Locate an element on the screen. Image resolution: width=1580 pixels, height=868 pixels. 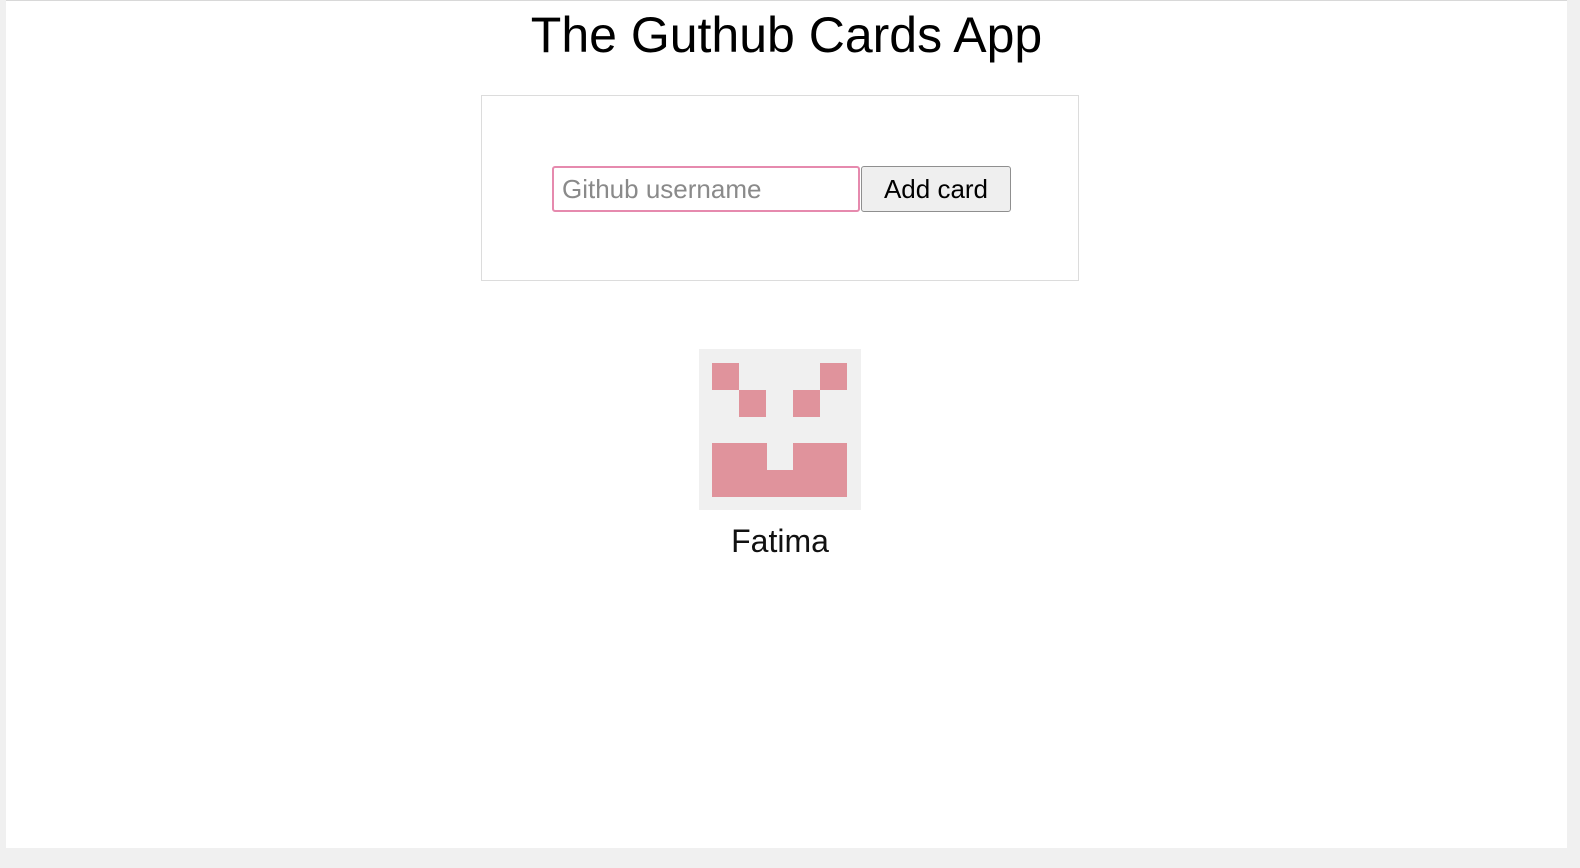
github-card: Fatima is located at coordinates (780, 454).